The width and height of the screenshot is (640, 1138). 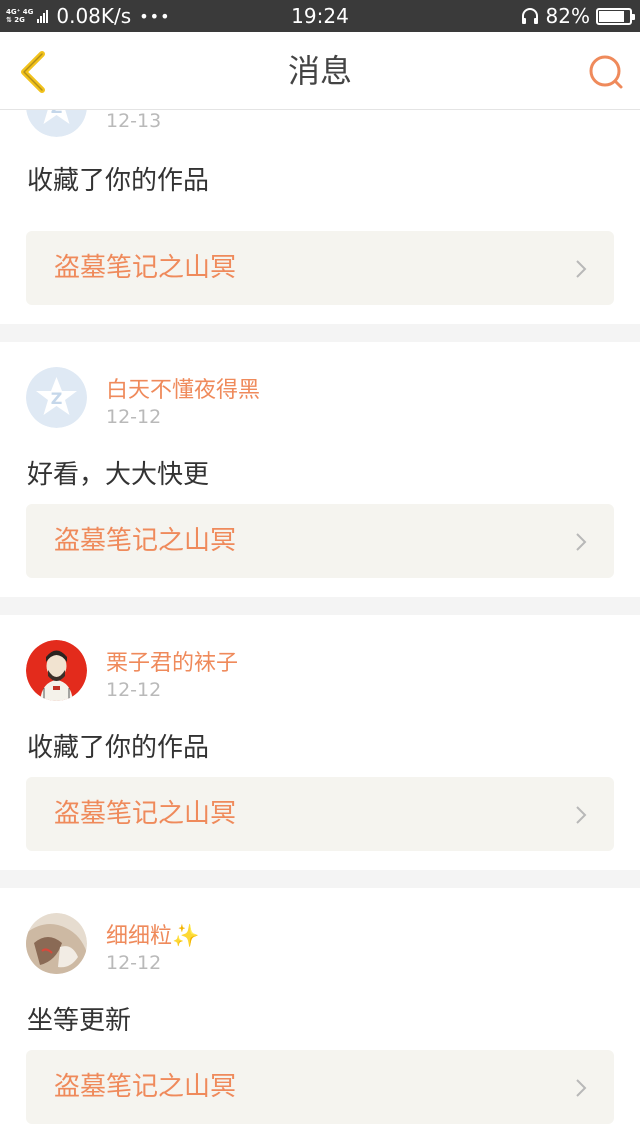 I want to click on status-bar: 4G⁺ 4G ⇅ 2G 0.08K/s ••• 19:24 82%, so click(x=320, y=16).